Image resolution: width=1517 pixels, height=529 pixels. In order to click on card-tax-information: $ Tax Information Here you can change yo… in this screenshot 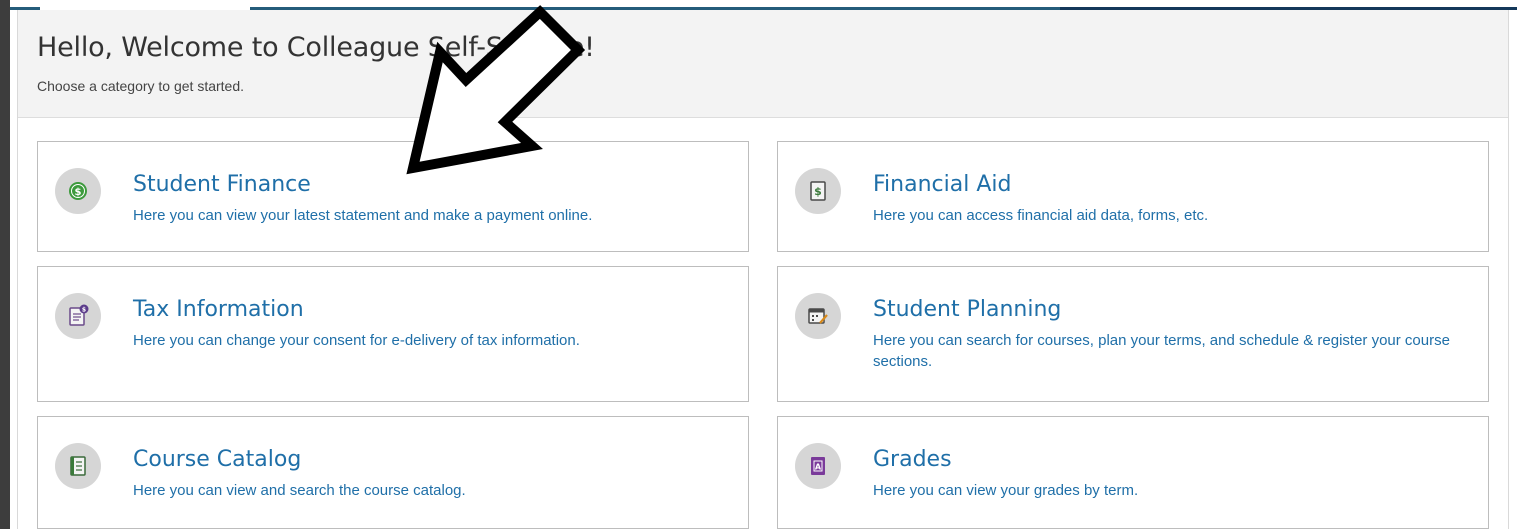, I will do `click(393, 334)`.